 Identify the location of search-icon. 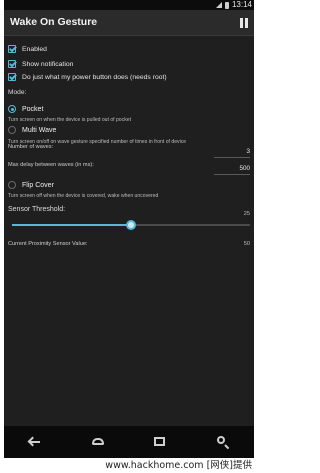
(223, 442).